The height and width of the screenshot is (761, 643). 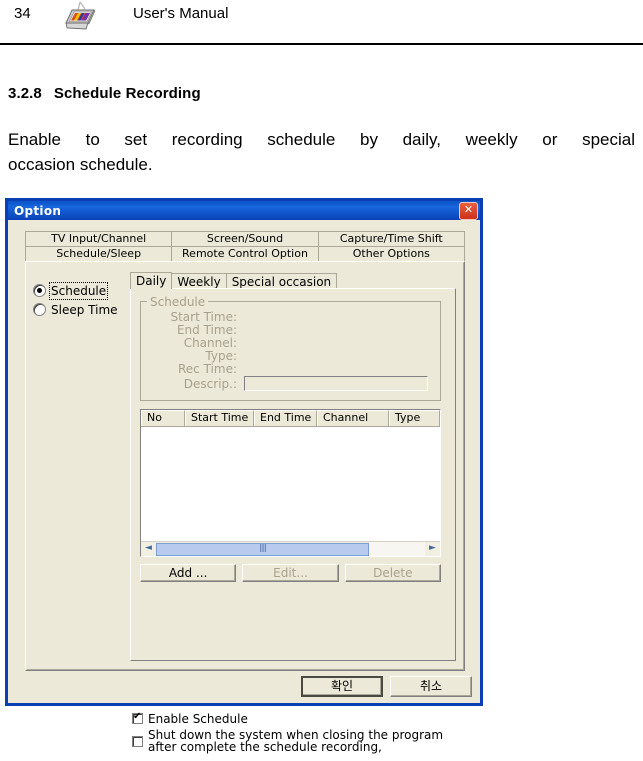 What do you see at coordinates (151, 280) in the screenshot?
I see `tab-daily: Daily` at bounding box center [151, 280].